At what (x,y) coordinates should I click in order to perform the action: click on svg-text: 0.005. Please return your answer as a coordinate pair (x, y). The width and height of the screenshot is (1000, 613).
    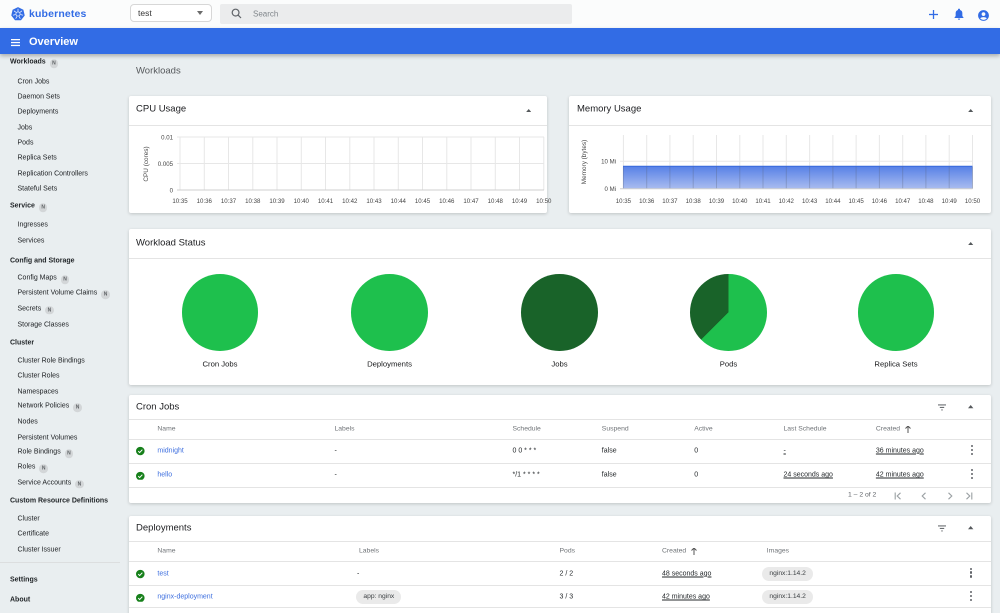
    Looking at the image, I should click on (165, 164).